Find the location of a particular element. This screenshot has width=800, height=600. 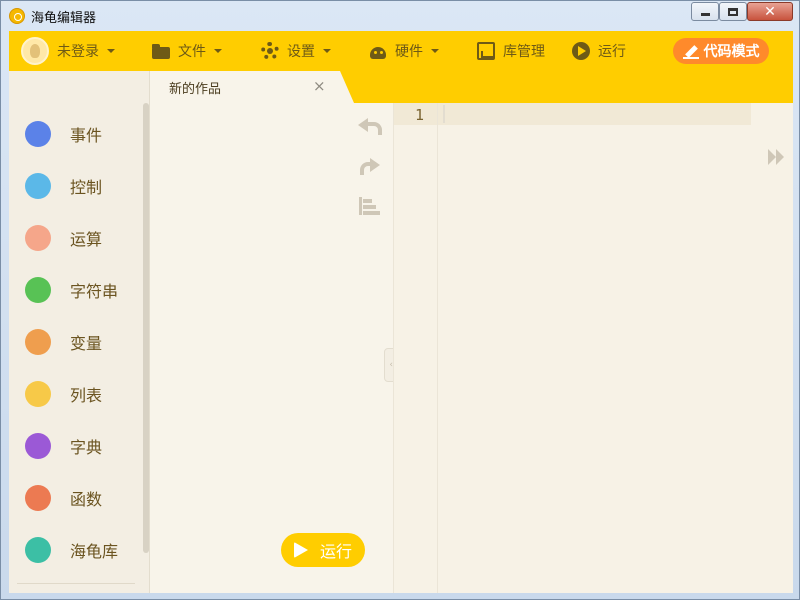

title-bar: 海龟编辑器 ✕ is located at coordinates (400, 16).